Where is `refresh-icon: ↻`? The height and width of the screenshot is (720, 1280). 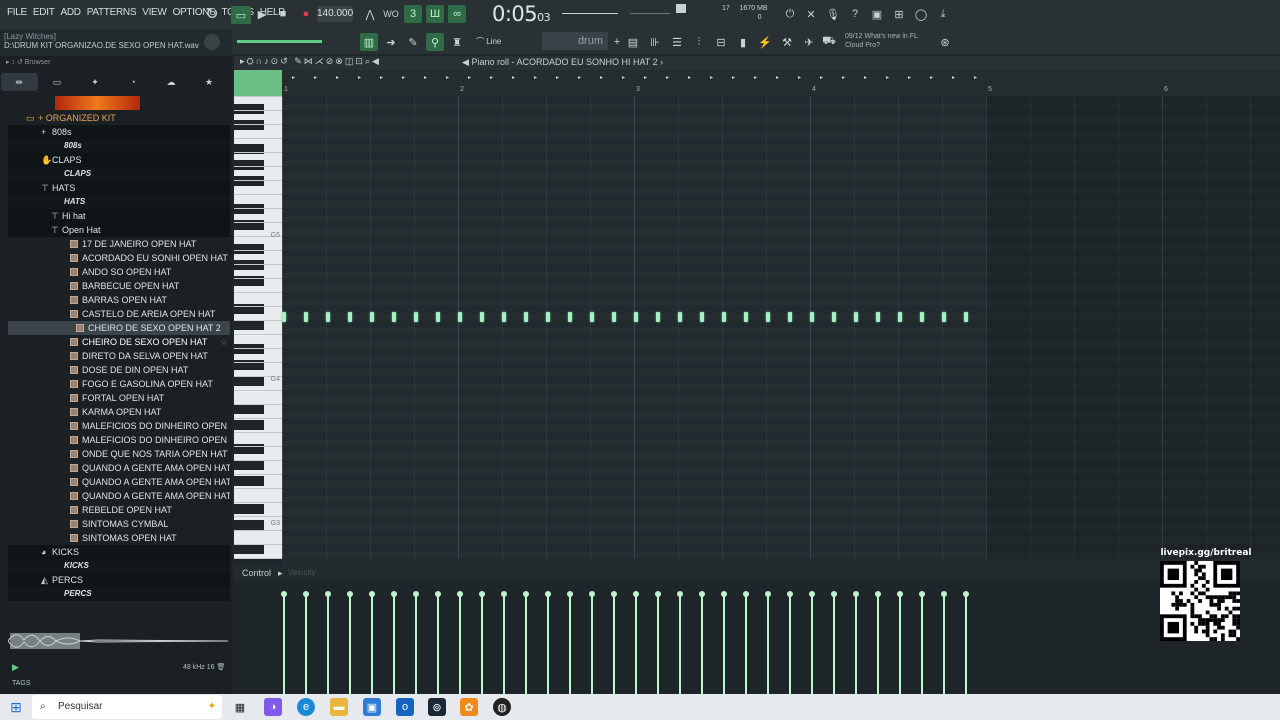
refresh-icon: ↻ is located at coordinates (212, 14).